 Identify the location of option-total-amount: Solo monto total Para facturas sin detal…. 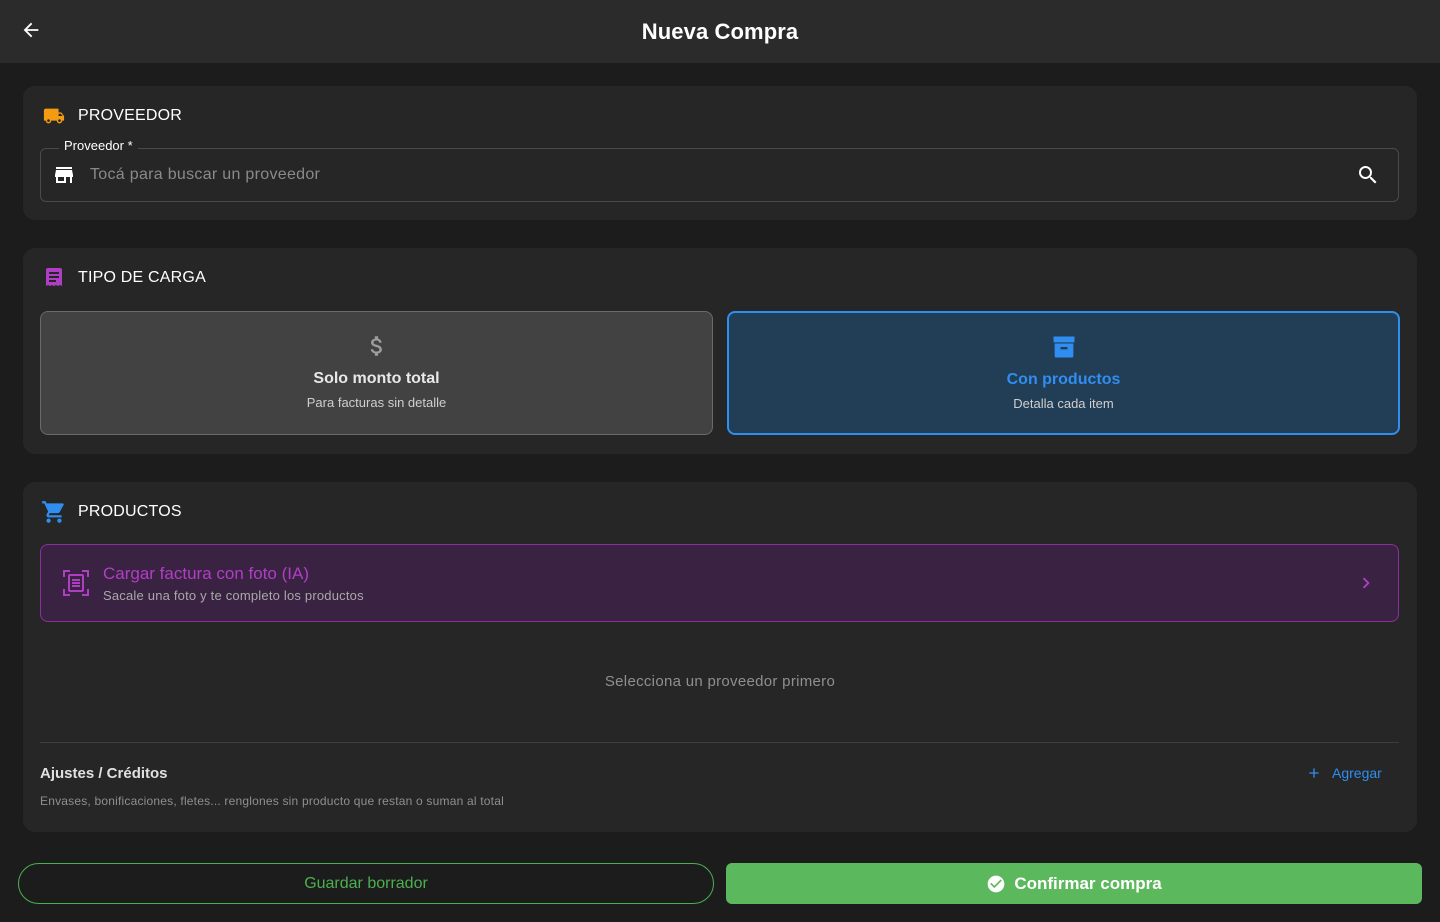
(376, 373).